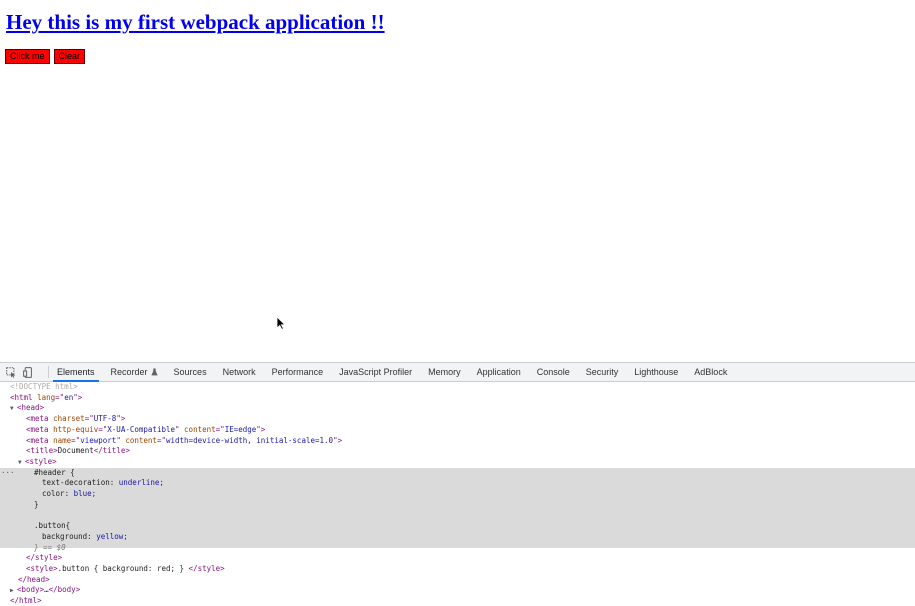 The width and height of the screenshot is (915, 606). I want to click on tab-lighthouse: Lighthouse, so click(656, 372).